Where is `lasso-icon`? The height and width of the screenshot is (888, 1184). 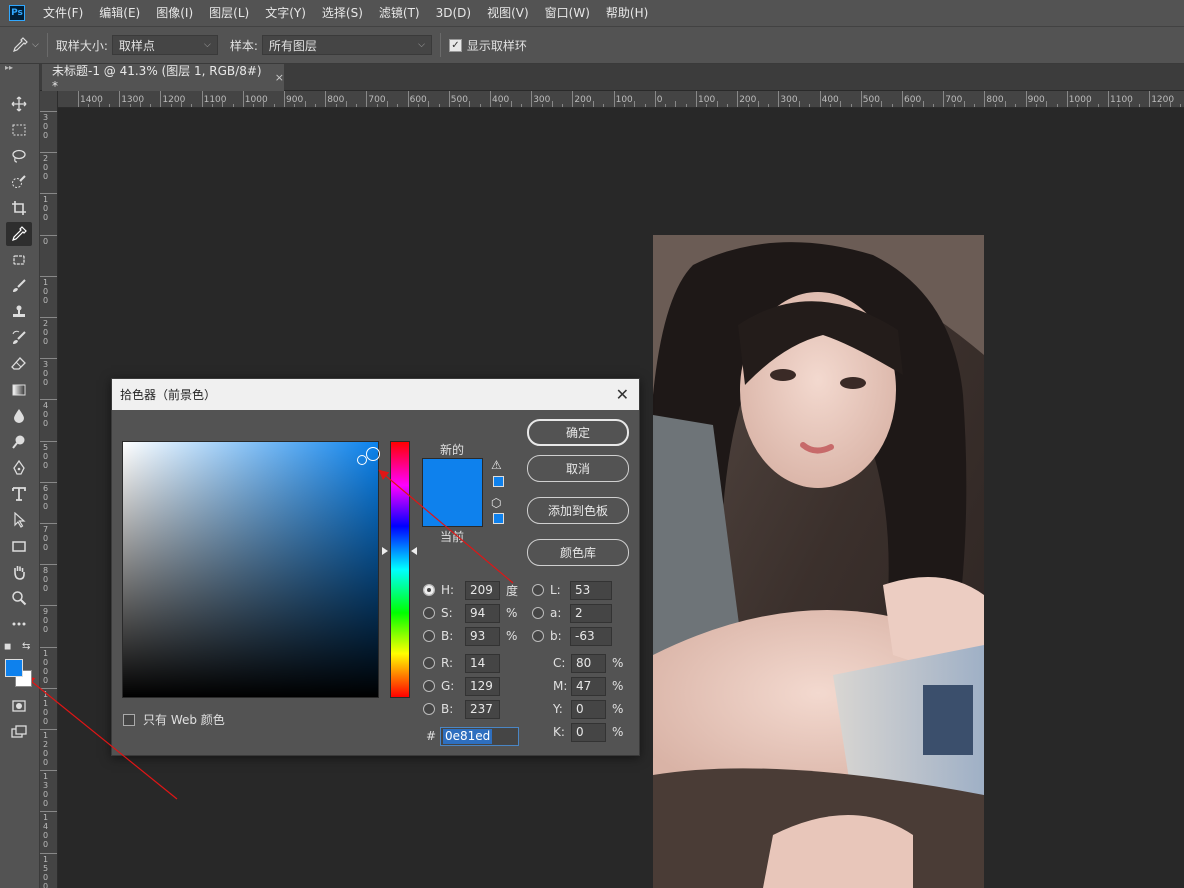 lasso-icon is located at coordinates (19, 156).